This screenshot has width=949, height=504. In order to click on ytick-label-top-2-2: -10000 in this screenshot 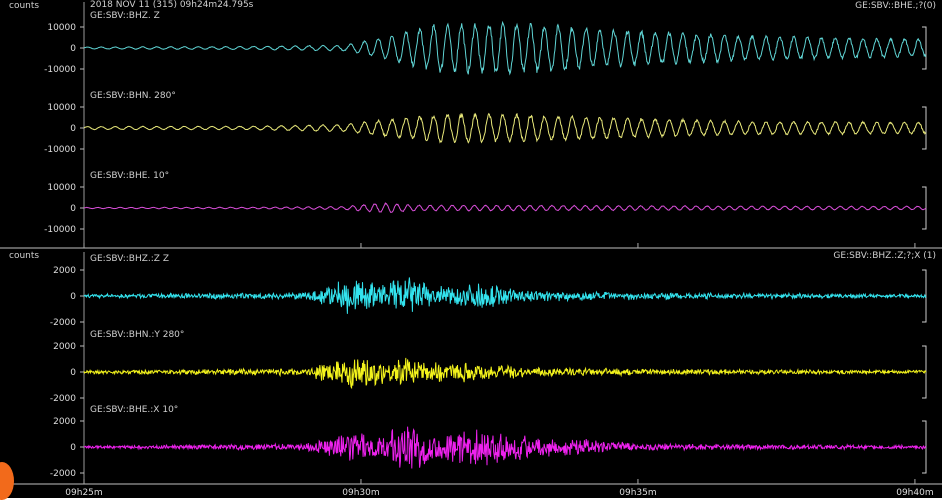, I will do `click(60, 230)`.